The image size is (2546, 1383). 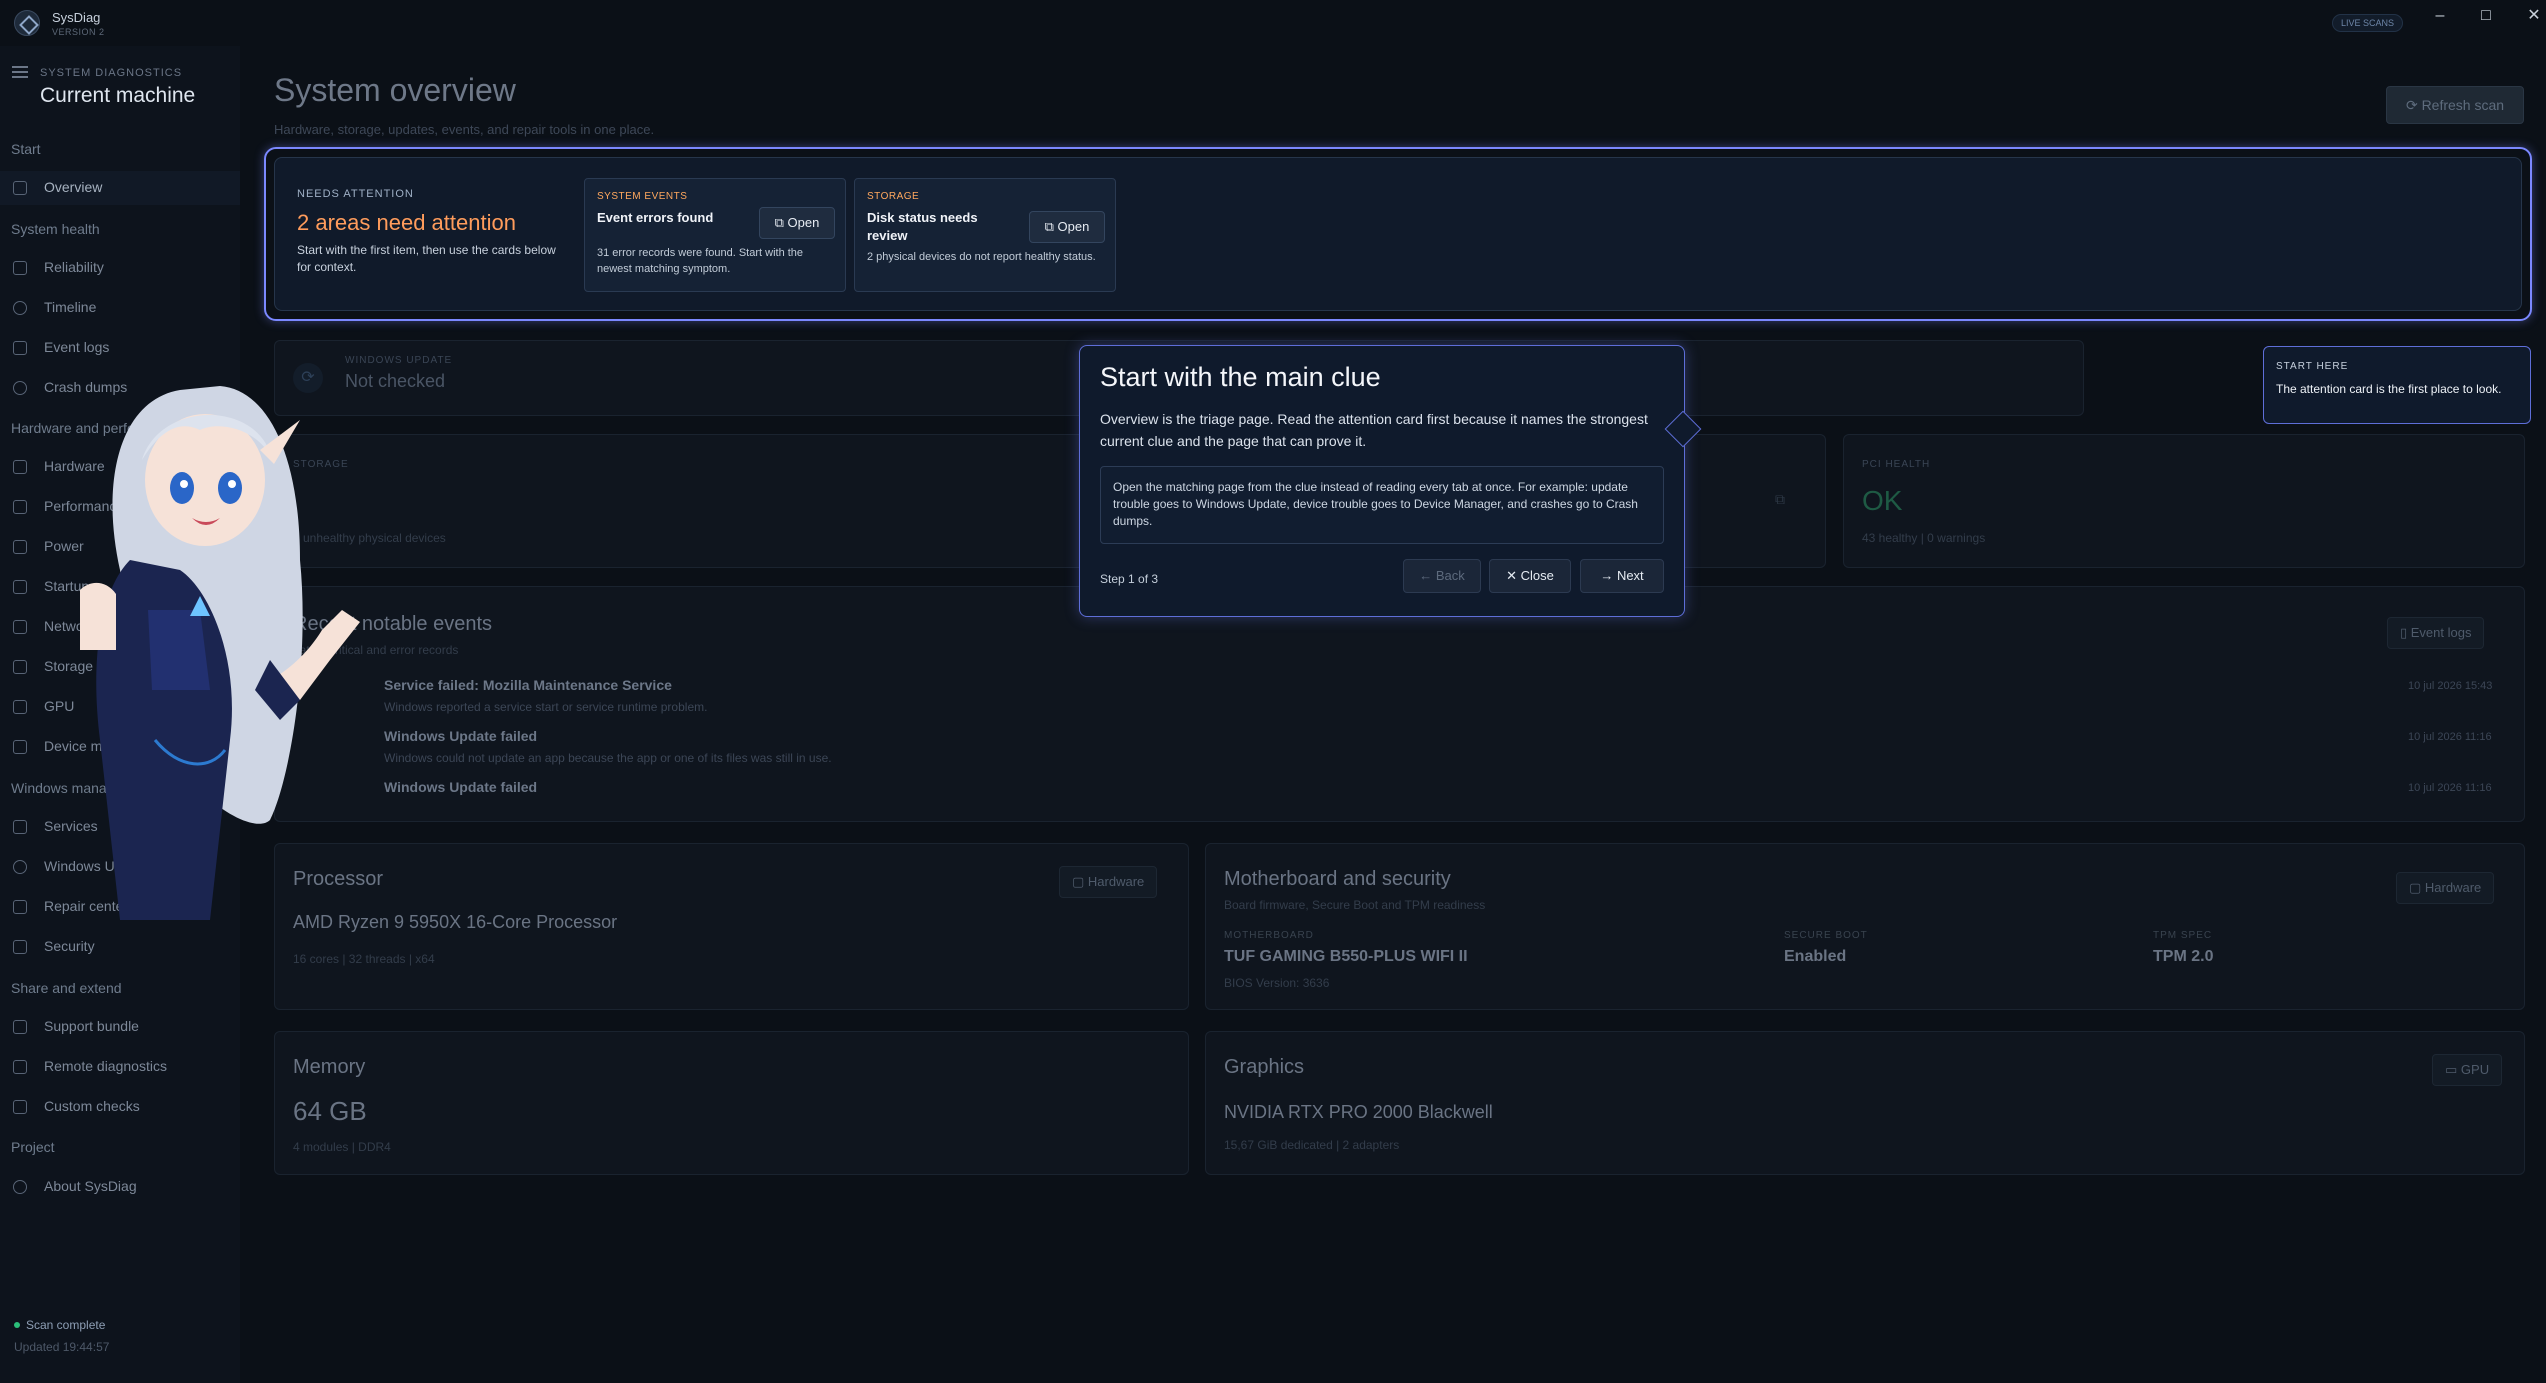 I want to click on refresh-icon: ⟳, so click(x=2413, y=105).